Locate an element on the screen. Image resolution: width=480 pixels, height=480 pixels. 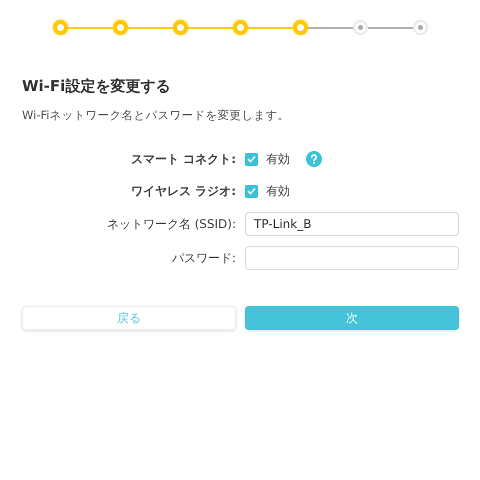
text-field: TP-Link_B is located at coordinates (352, 224).